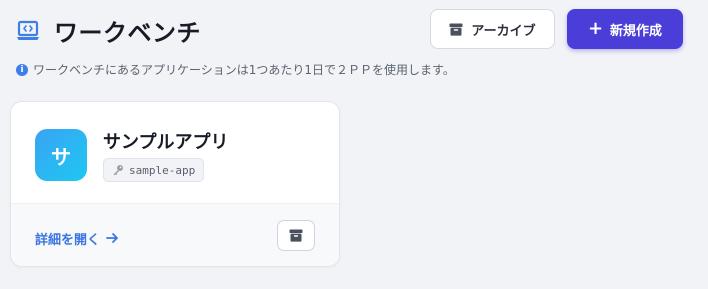  Describe the element at coordinates (162, 170) in the screenshot. I see `app-slug: sample-app` at that location.